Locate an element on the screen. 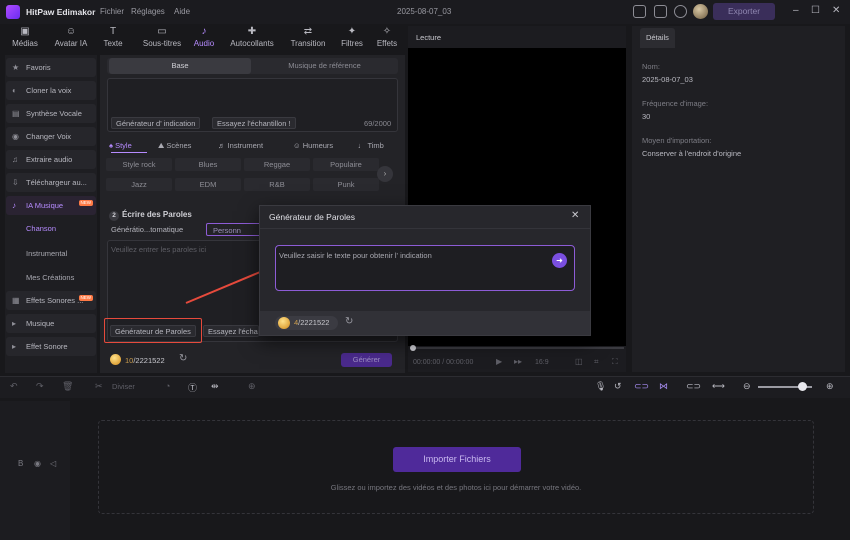 Image resolution: width=850 pixels, height=540 pixels. crop-icon: ⌗ is located at coordinates (596, 362).